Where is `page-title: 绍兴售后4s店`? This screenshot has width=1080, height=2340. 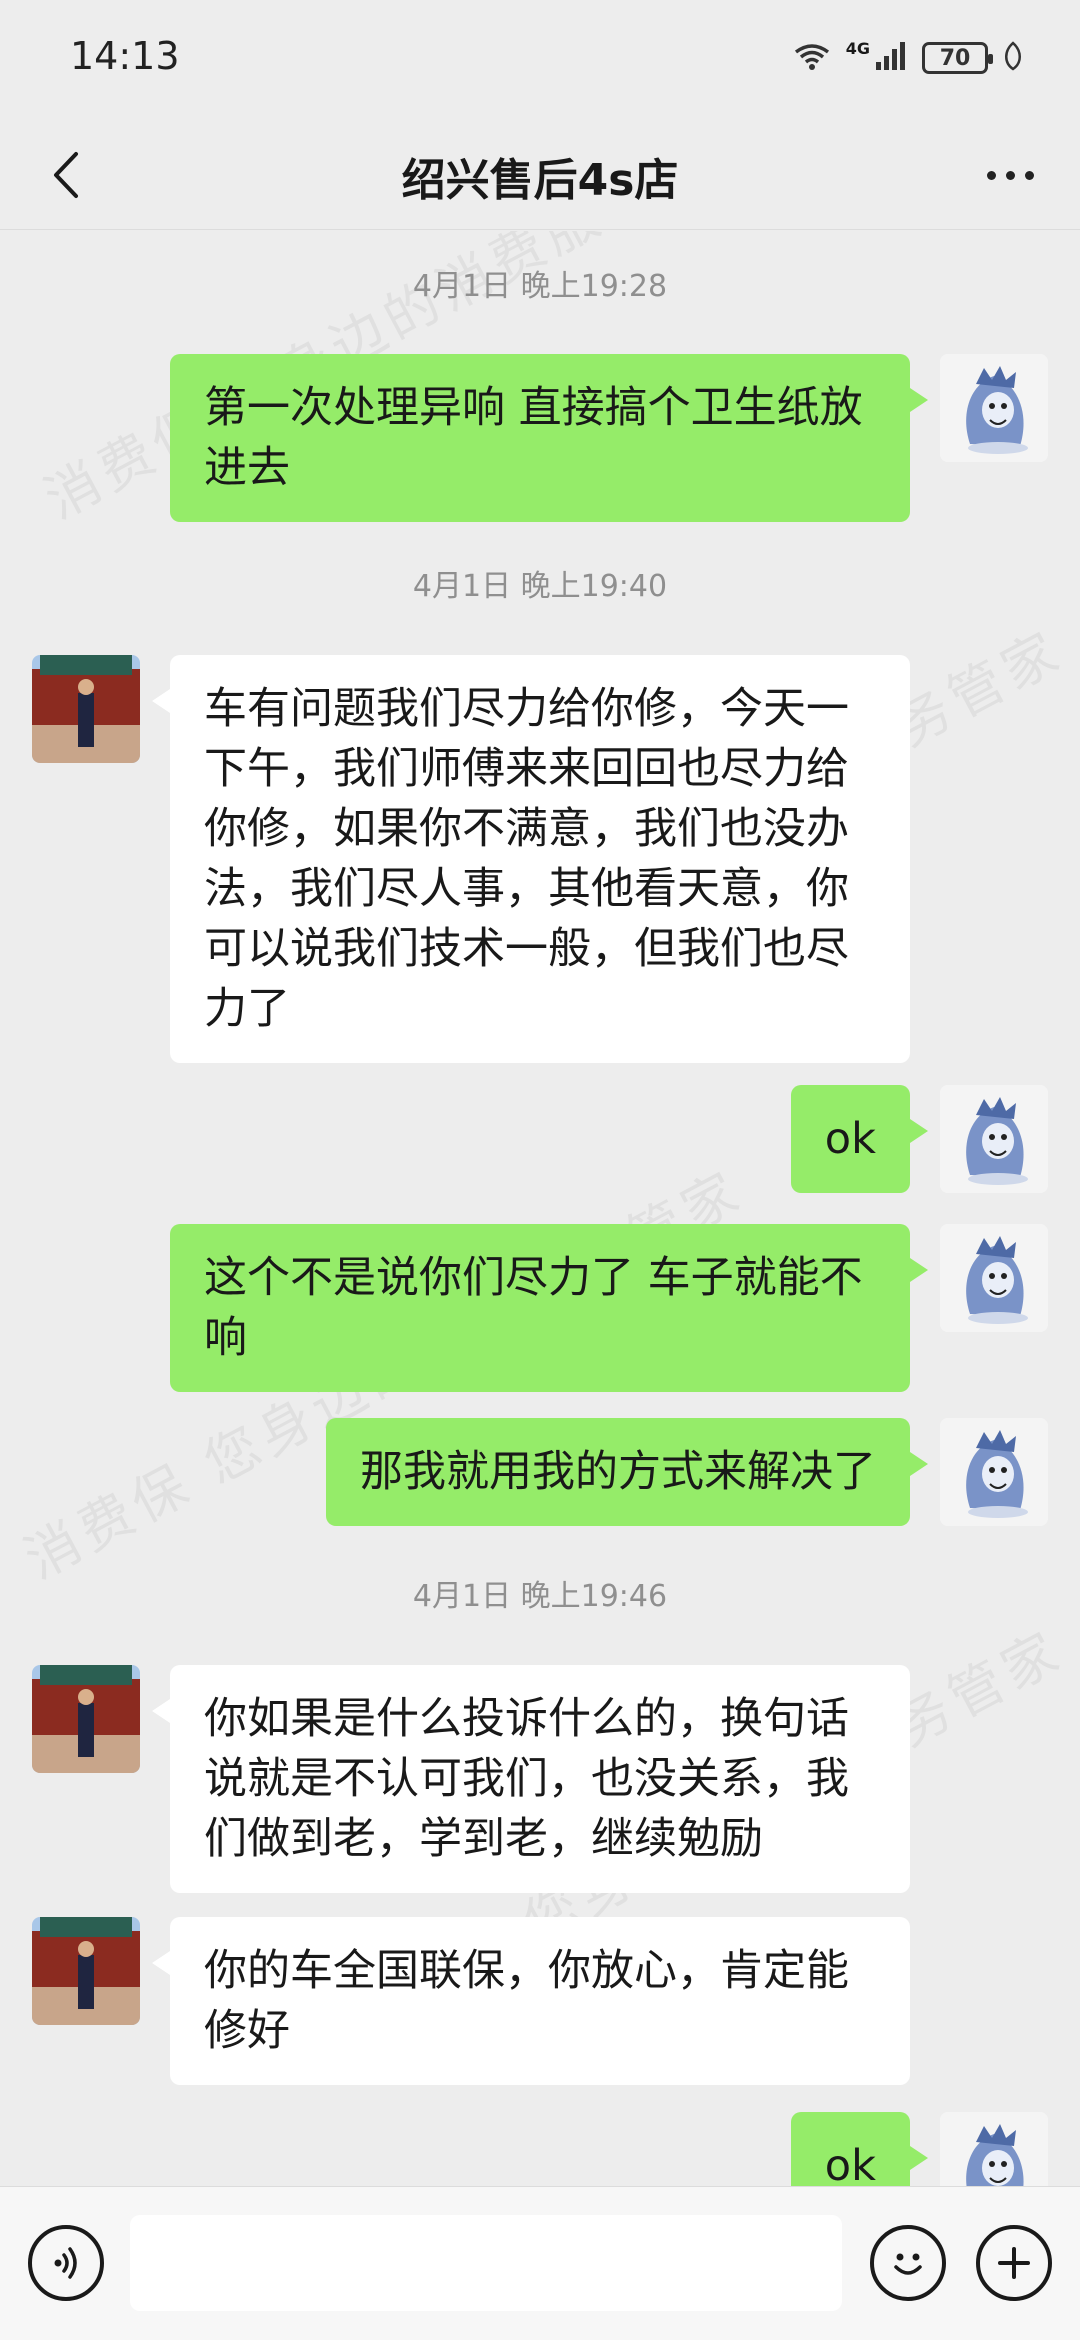
page-title: 绍兴售后4s店 is located at coordinates (540, 180).